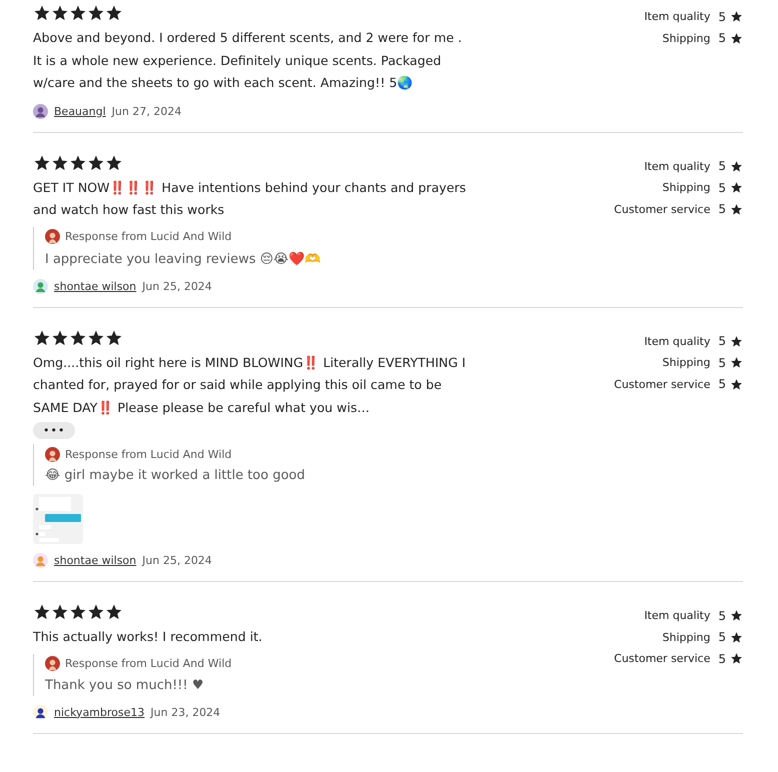 This screenshot has width=778, height=772. I want to click on review-text: This actually works! I recommend it., so click(148, 637).